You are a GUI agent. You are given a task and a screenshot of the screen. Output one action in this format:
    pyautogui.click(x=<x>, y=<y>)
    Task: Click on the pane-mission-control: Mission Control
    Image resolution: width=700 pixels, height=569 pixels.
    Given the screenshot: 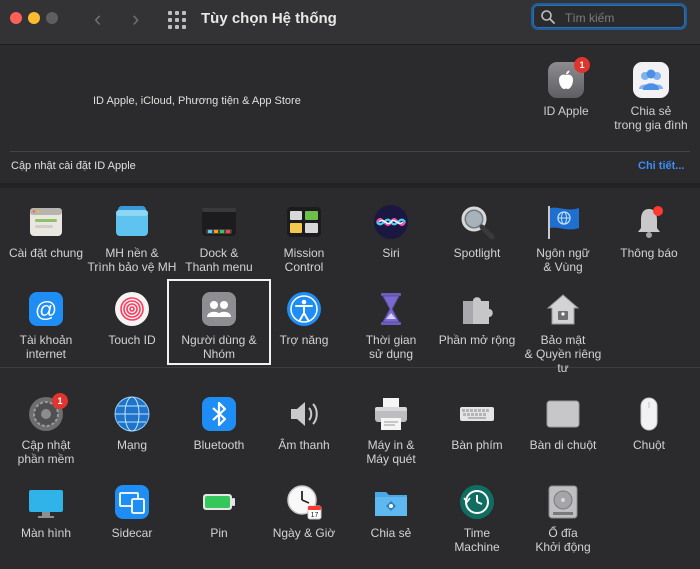 What is the action you would take?
    pyautogui.click(x=304, y=239)
    